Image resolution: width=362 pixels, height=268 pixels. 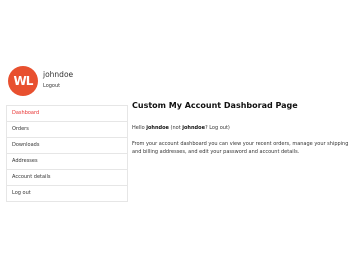 What do you see at coordinates (157, 128) in the screenshot?
I see `greeting-name: johndoe` at bounding box center [157, 128].